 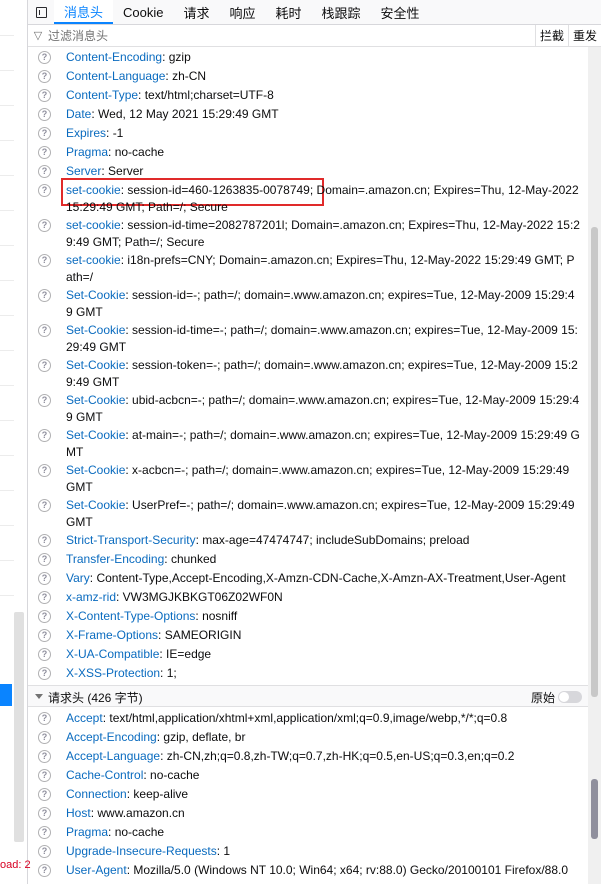 I want to click on header-name: User-Agent, so click(x=96, y=870).